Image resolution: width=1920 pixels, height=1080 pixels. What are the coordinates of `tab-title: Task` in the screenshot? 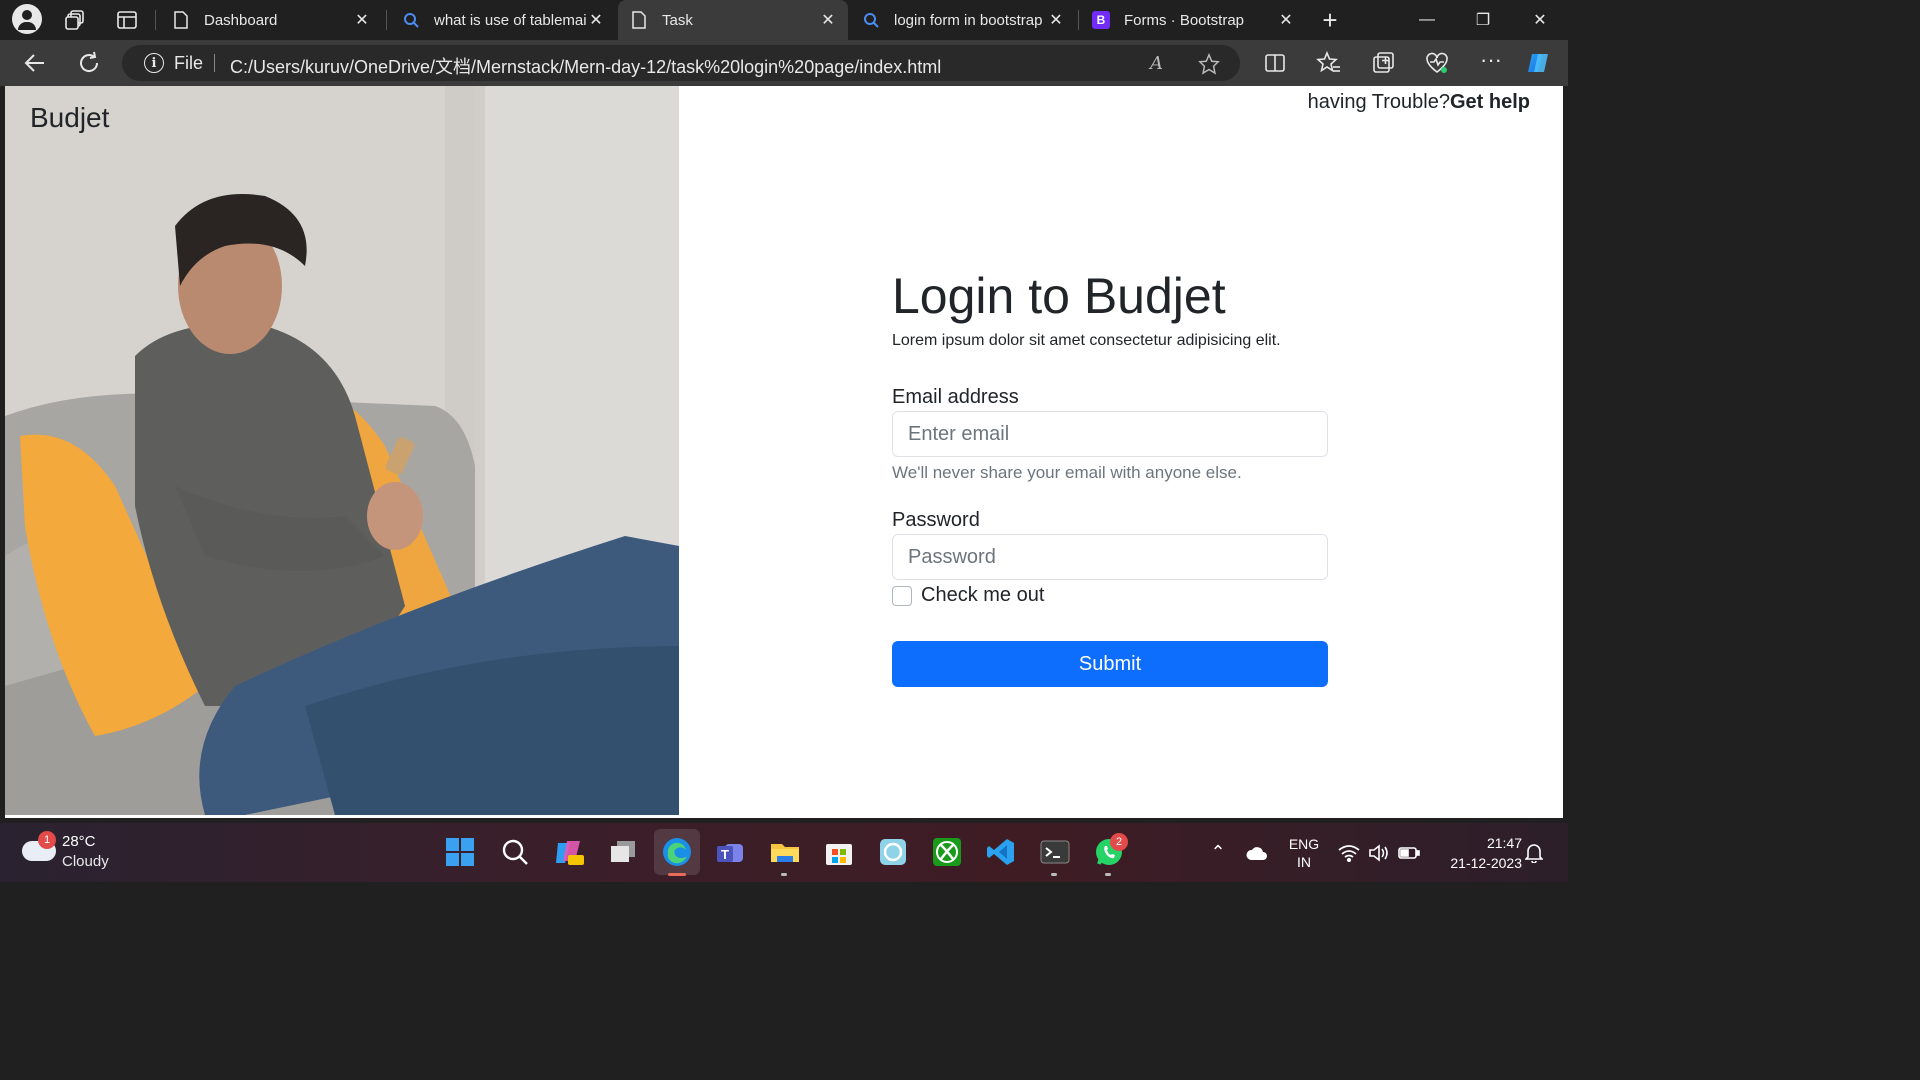 It's located at (677, 20).